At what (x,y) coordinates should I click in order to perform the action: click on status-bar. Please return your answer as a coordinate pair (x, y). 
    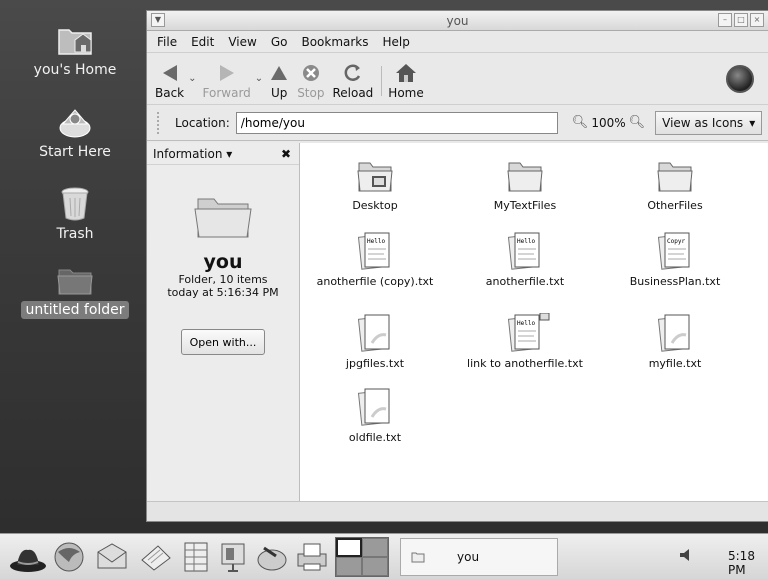
    Looking at the image, I should click on (457, 511).